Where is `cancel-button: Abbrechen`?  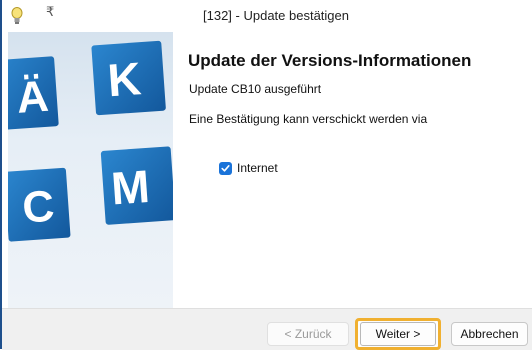 cancel-button: Abbrechen is located at coordinates (489, 334).